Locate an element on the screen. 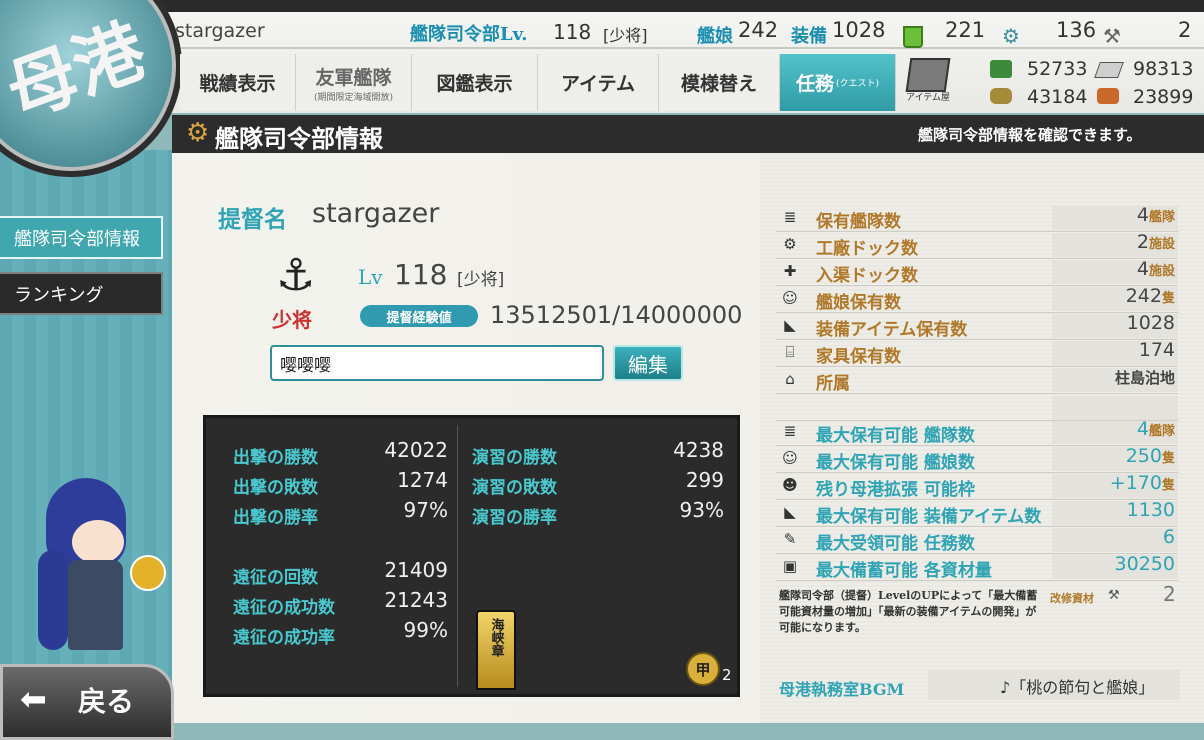 Image resolution: width=1204 pixels, height=740 pixels. stat-number: 1028 is located at coordinates (1150, 323).